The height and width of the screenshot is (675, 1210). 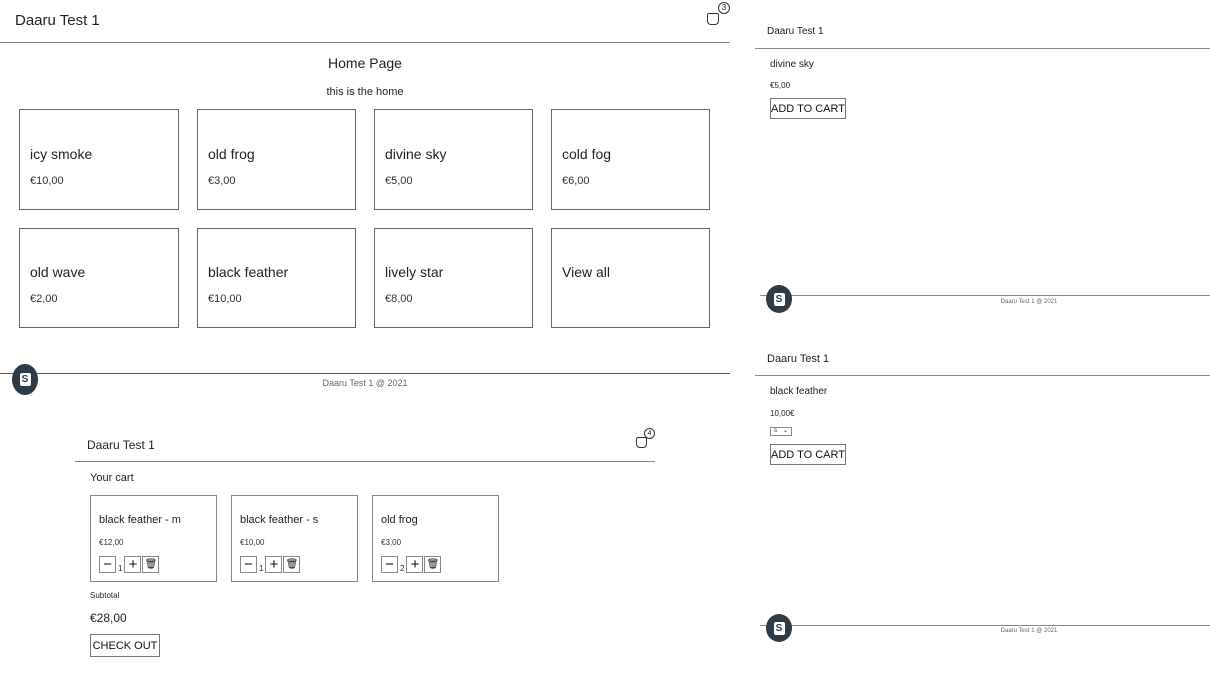 I want to click on product-price: €2,00, so click(x=44, y=299).